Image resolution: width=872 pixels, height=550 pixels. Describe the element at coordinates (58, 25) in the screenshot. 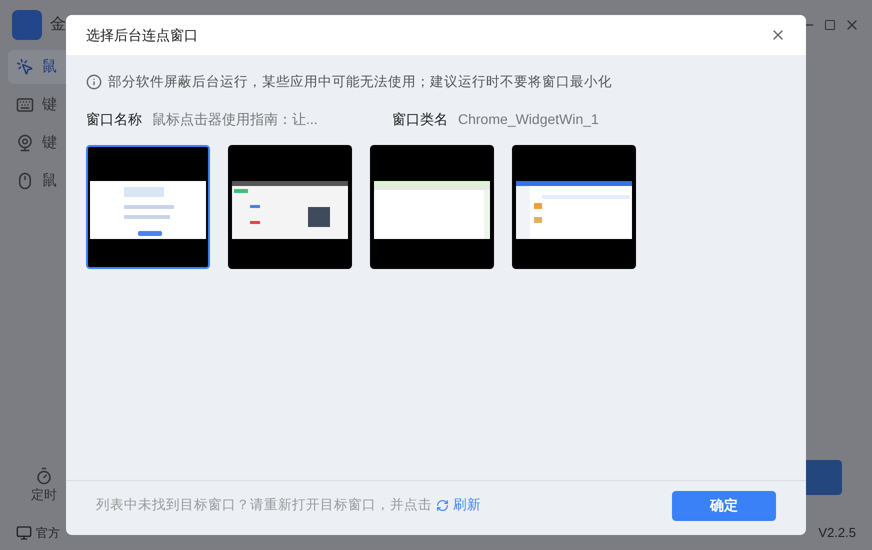

I see `app-title: 金` at that location.